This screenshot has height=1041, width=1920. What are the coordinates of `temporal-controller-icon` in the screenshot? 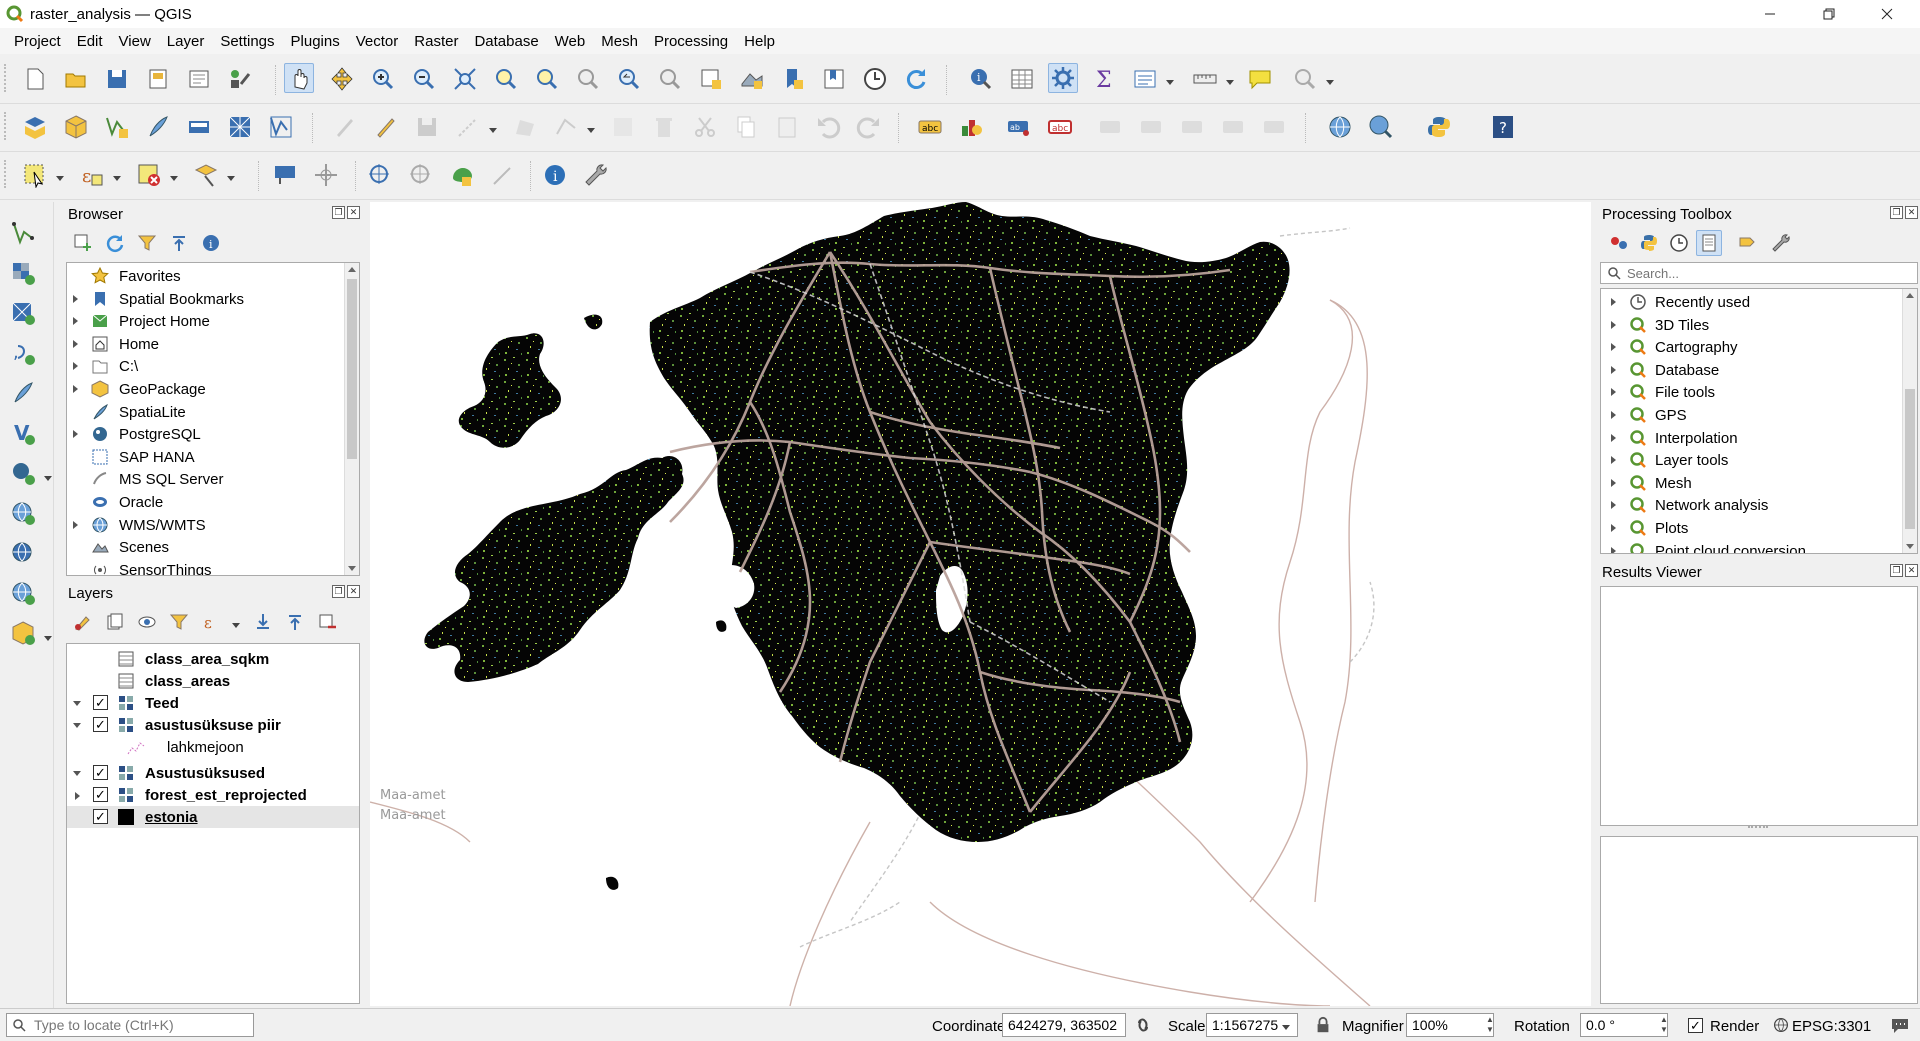 It's located at (875, 79).